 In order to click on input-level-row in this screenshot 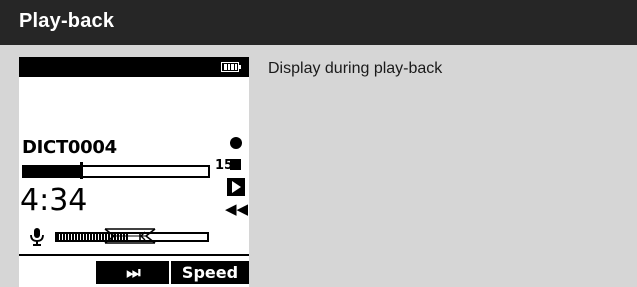, I will do `click(134, 237)`.